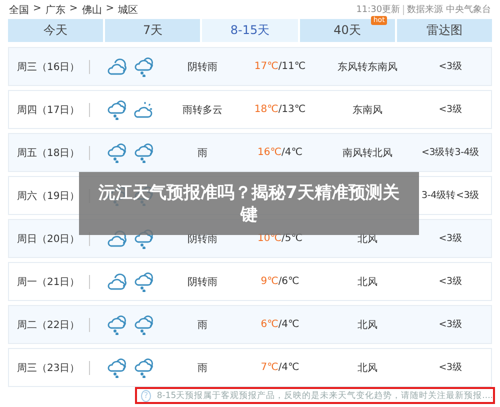 The image size is (500, 407). What do you see at coordinates (280, 324) in the screenshot?
I see `temperature: 6℃/4℃` at bounding box center [280, 324].